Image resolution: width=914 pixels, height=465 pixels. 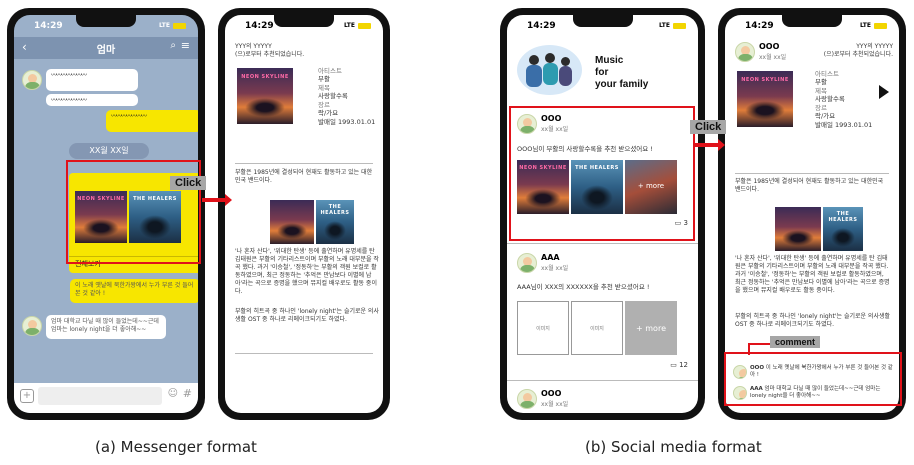 What do you see at coordinates (622, 72) in the screenshot?
I see `app-banner-title: Music for your family` at bounding box center [622, 72].